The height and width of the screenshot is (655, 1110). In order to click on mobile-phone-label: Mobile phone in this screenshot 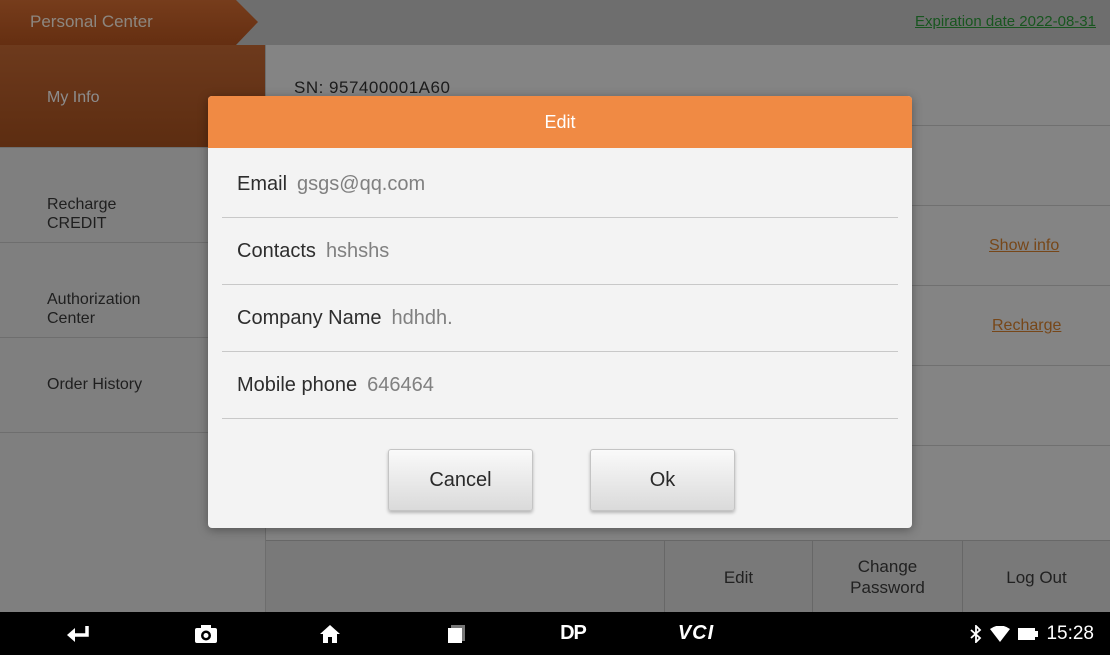, I will do `click(297, 384)`.